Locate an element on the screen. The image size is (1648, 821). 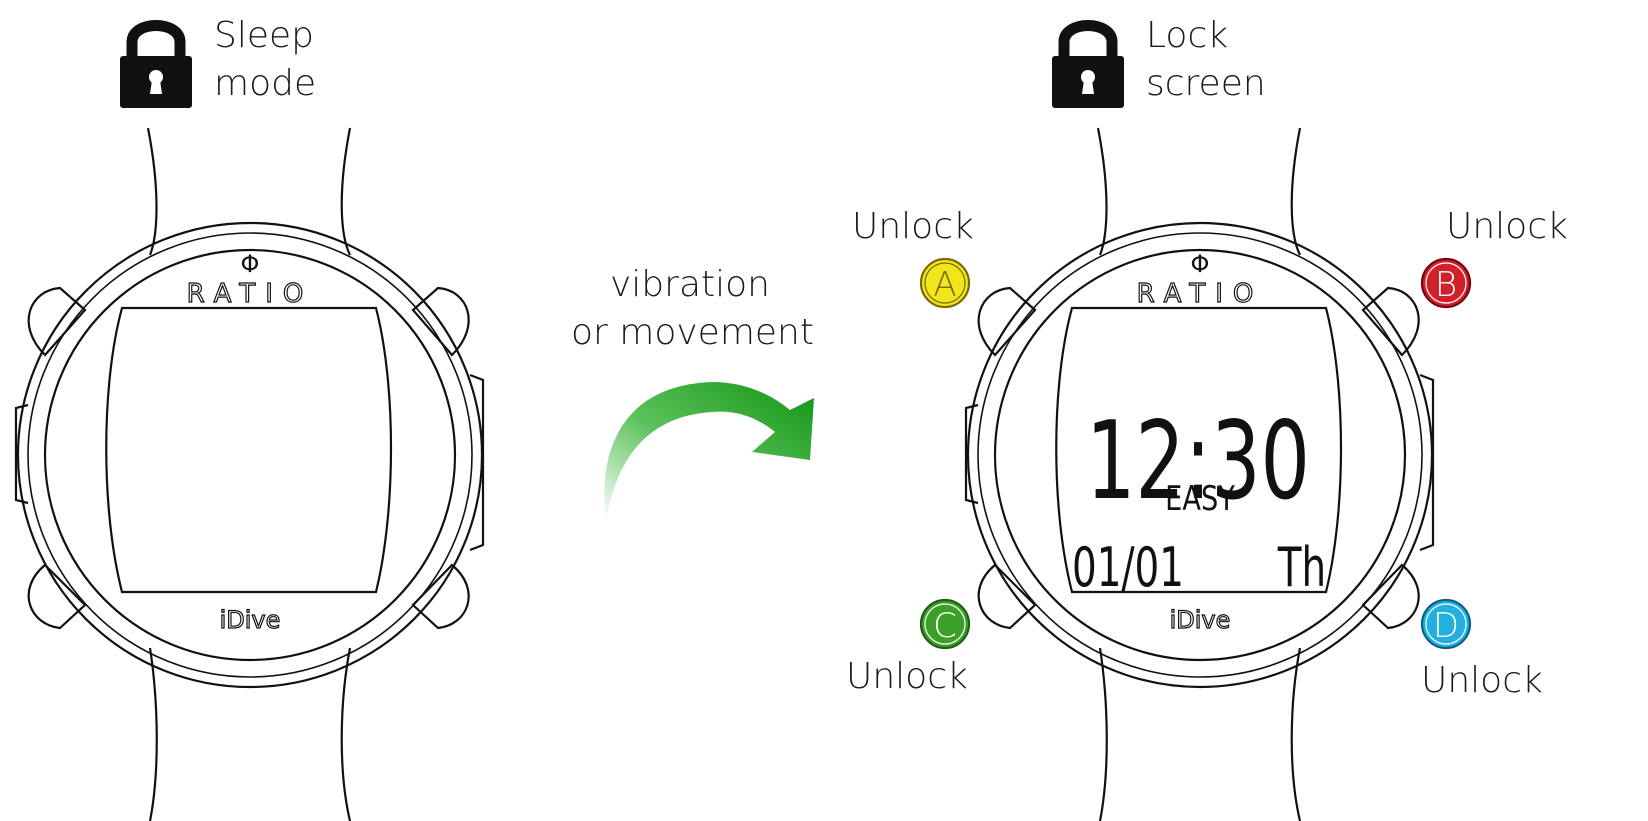
sleep-mode-title-line1: Sleep is located at coordinates (264, 35).